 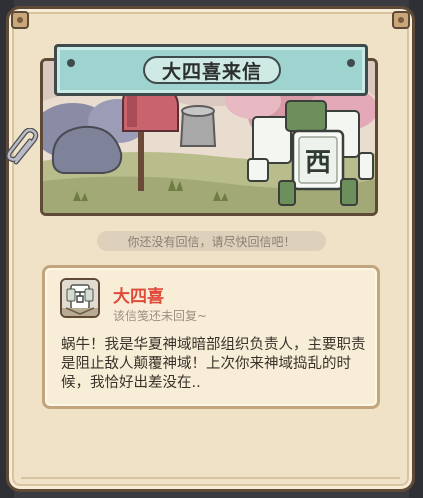 I want to click on title-plate: 大四喜来信, so click(x=212, y=70).